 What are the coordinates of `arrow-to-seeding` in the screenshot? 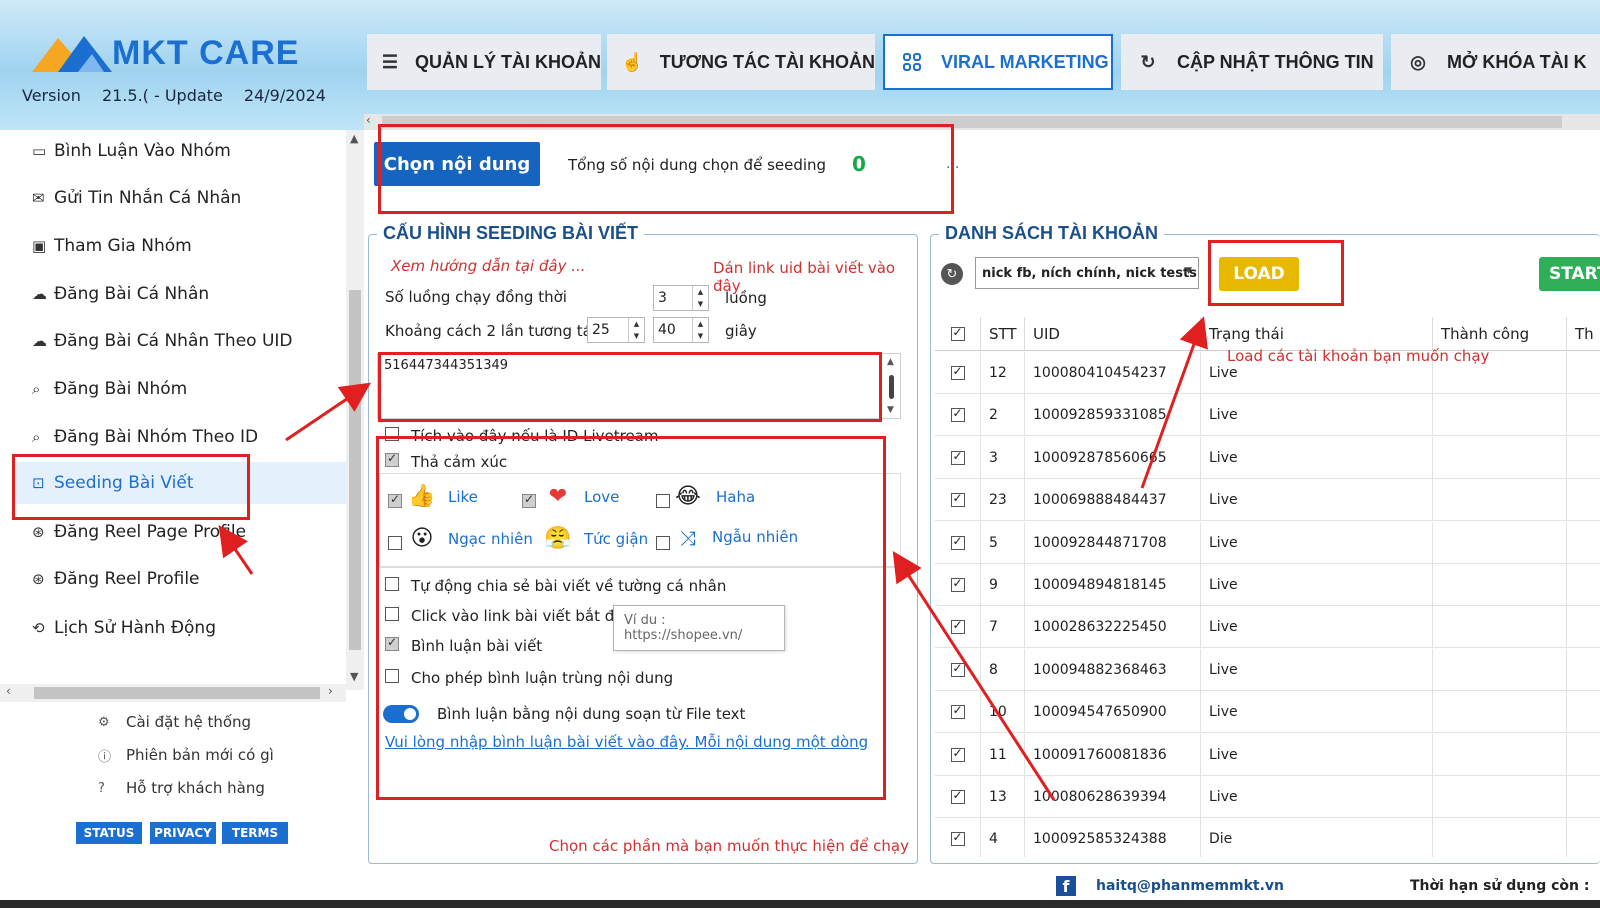 It's located at (236, 550).